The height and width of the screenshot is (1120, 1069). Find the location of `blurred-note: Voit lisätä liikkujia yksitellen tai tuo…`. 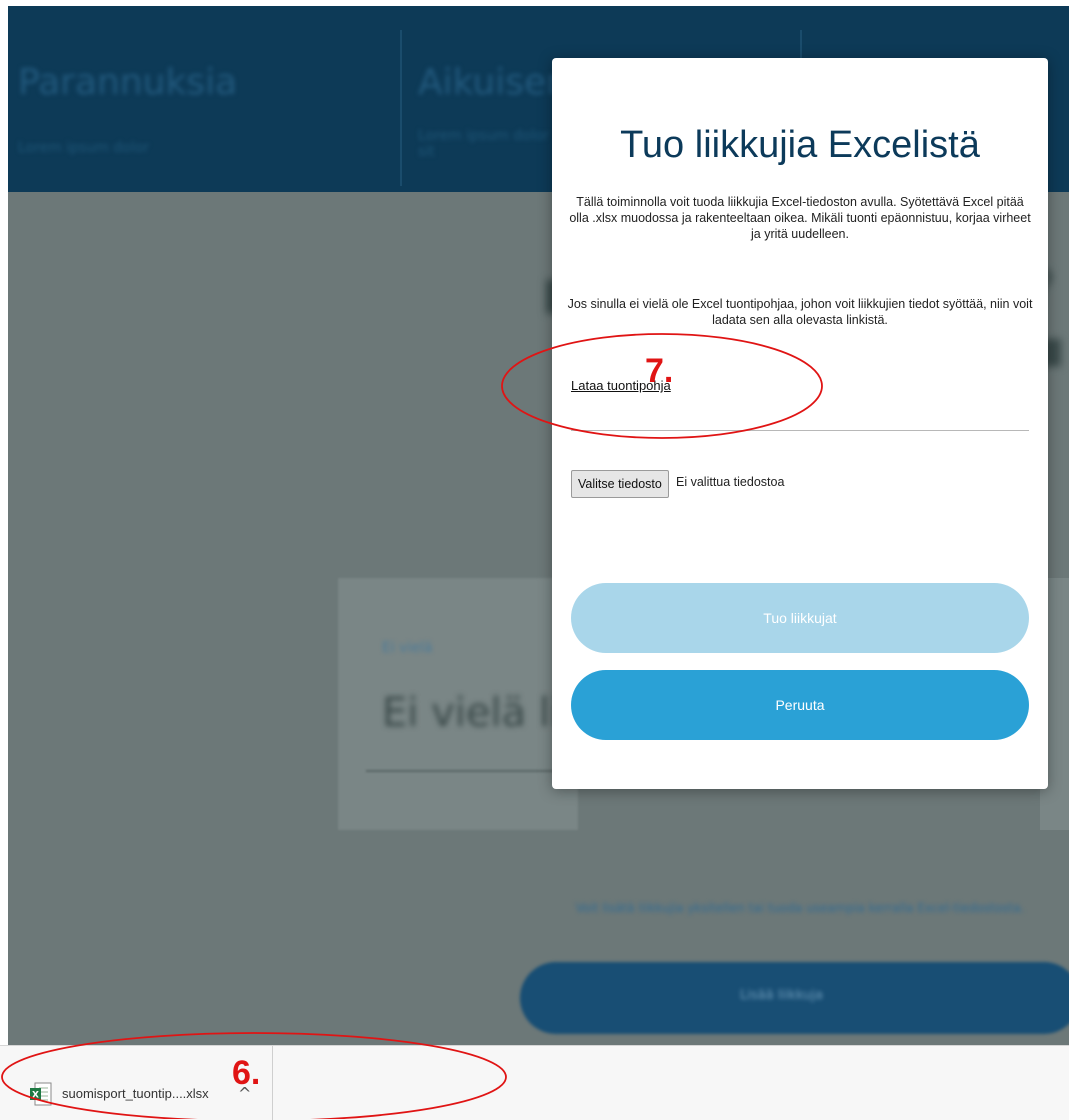

blurred-note: Voit lisätä liikkujia yksitellen tai tuo… is located at coordinates (800, 908).